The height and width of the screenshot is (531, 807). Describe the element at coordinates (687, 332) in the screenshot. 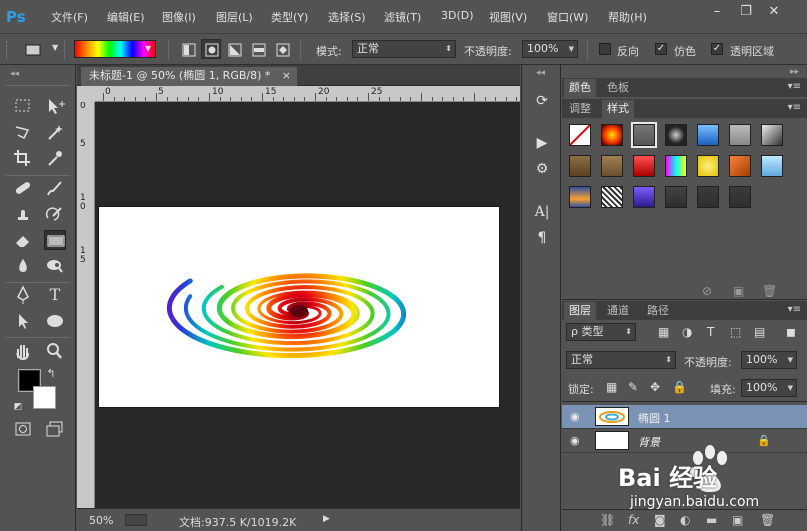

I see `adjustment-filter-icon: ◑` at that location.